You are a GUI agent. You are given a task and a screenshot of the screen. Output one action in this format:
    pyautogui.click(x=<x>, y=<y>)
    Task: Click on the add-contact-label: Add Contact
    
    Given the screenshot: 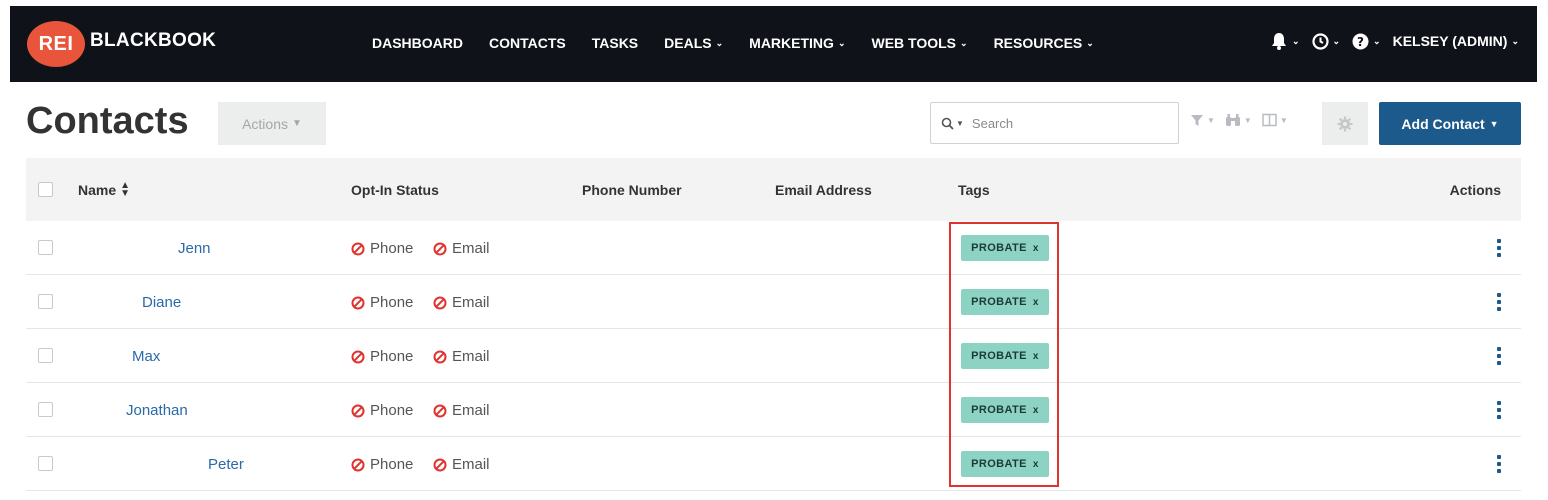 What is the action you would take?
    pyautogui.click(x=1443, y=123)
    